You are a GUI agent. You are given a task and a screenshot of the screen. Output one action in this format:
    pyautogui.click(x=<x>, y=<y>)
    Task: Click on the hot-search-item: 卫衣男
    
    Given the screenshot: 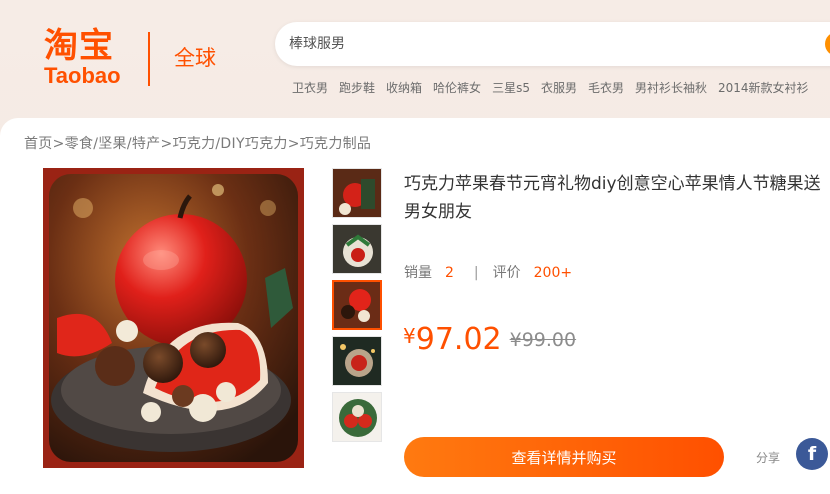 What is the action you would take?
    pyautogui.click(x=310, y=89)
    